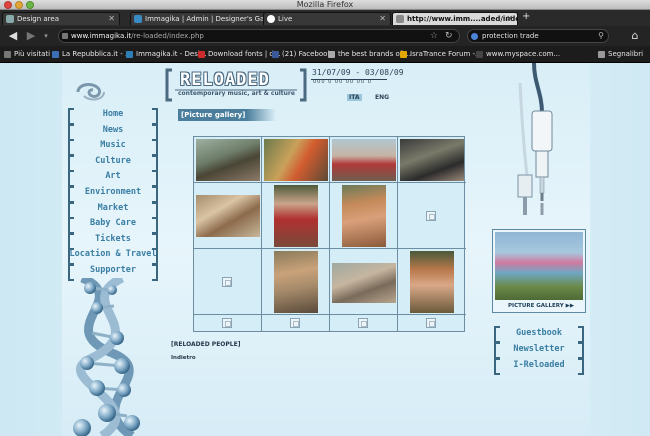 This screenshot has width=650, height=436. I want to click on bookmark-star-icon: ☆, so click(434, 36).